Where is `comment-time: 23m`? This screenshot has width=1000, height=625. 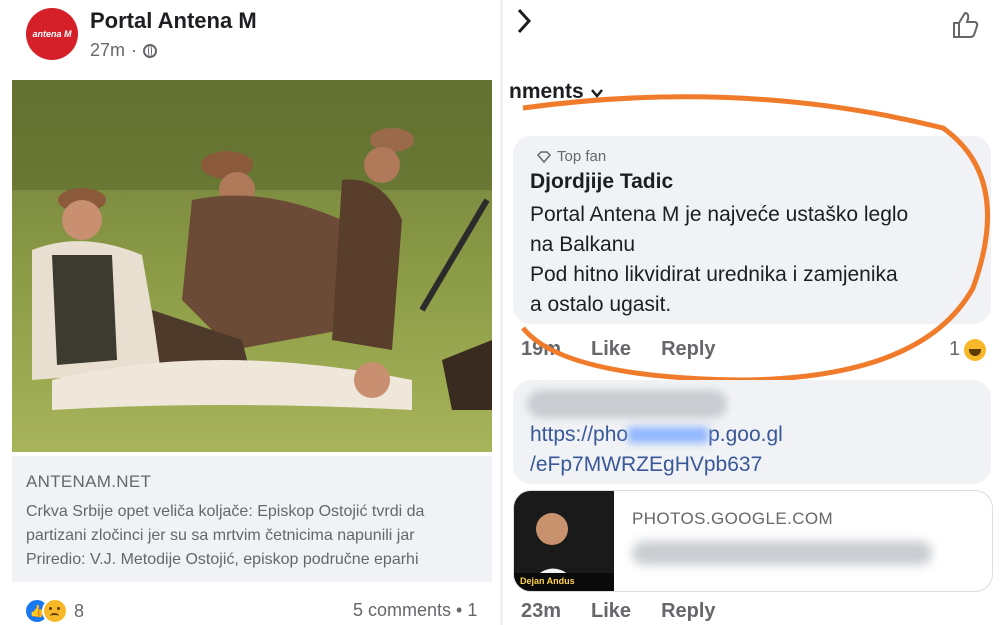 comment-time: 23m is located at coordinates (541, 611).